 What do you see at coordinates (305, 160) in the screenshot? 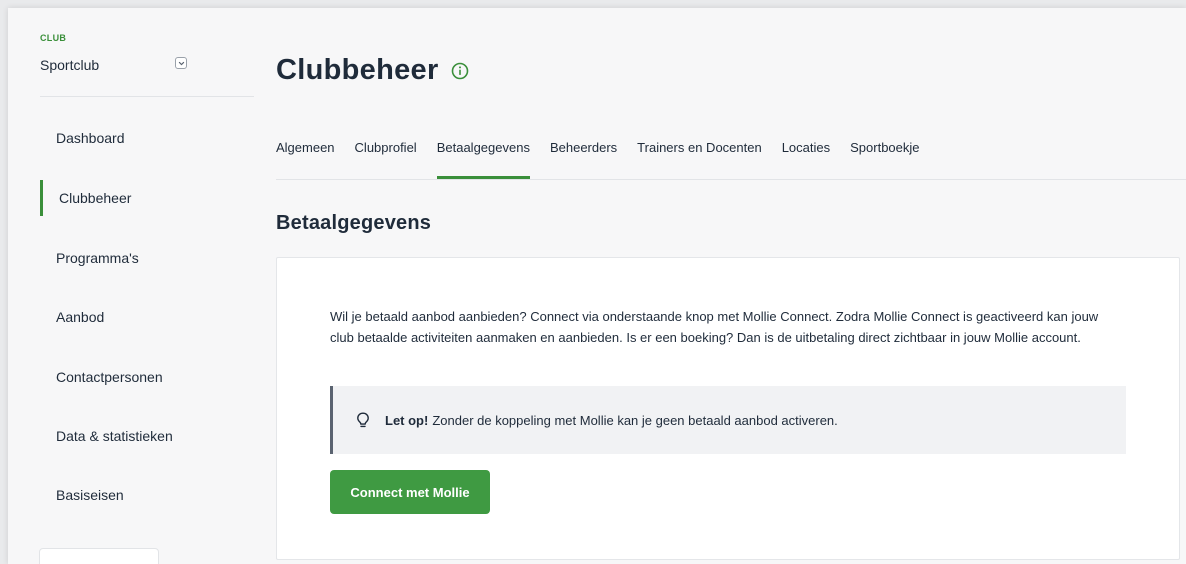
I see `tab-algemeen: Algemeen` at bounding box center [305, 160].